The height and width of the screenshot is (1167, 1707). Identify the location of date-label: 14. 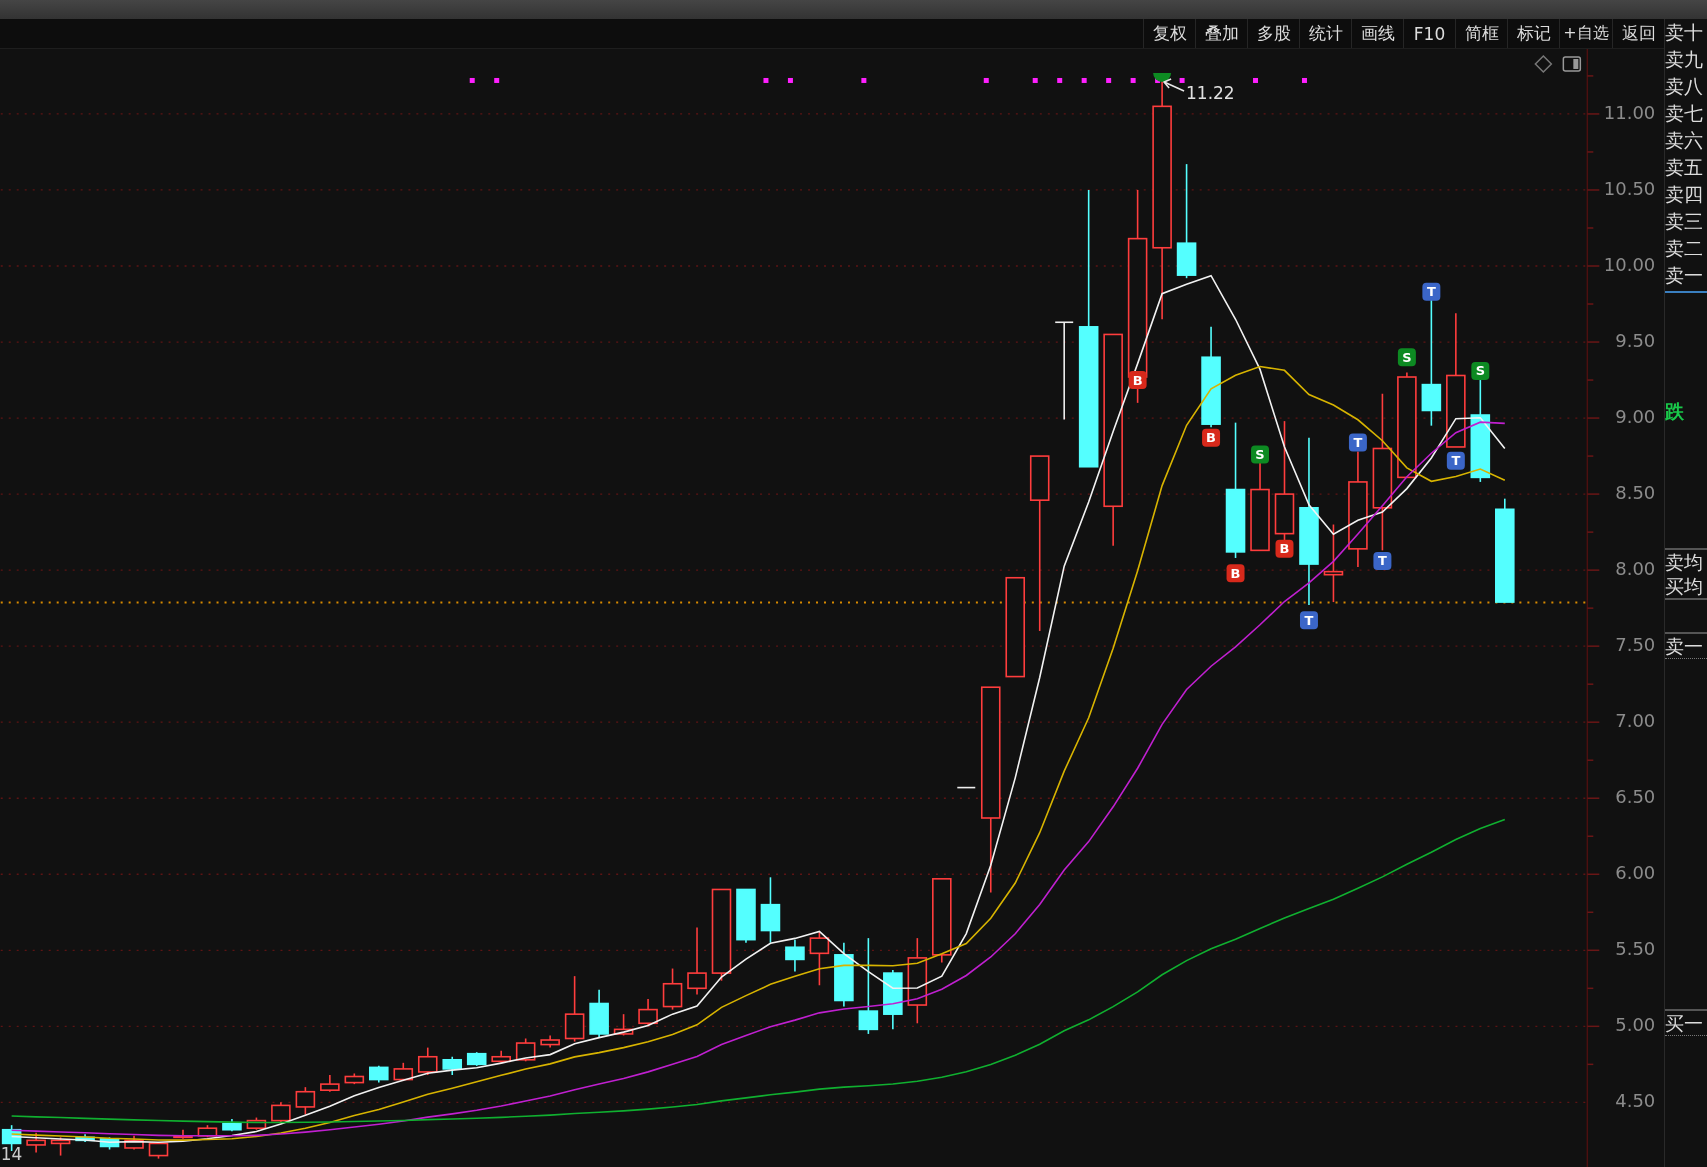
(11, 1154).